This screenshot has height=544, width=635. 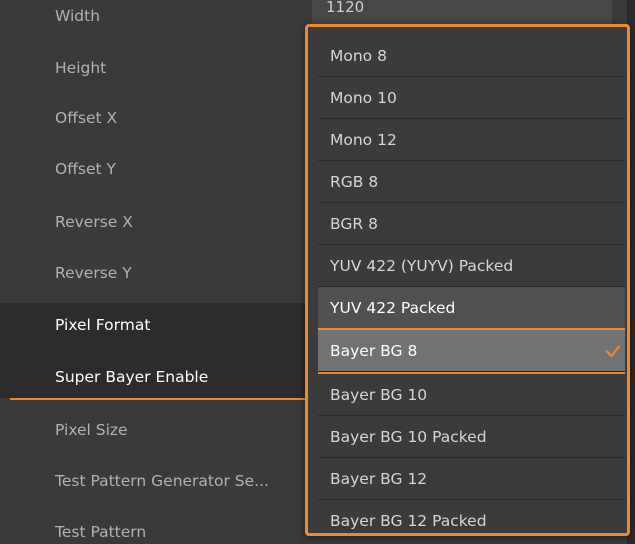 I want to click on property-row-pixel-size: Pixel Size, so click(x=156, y=430).